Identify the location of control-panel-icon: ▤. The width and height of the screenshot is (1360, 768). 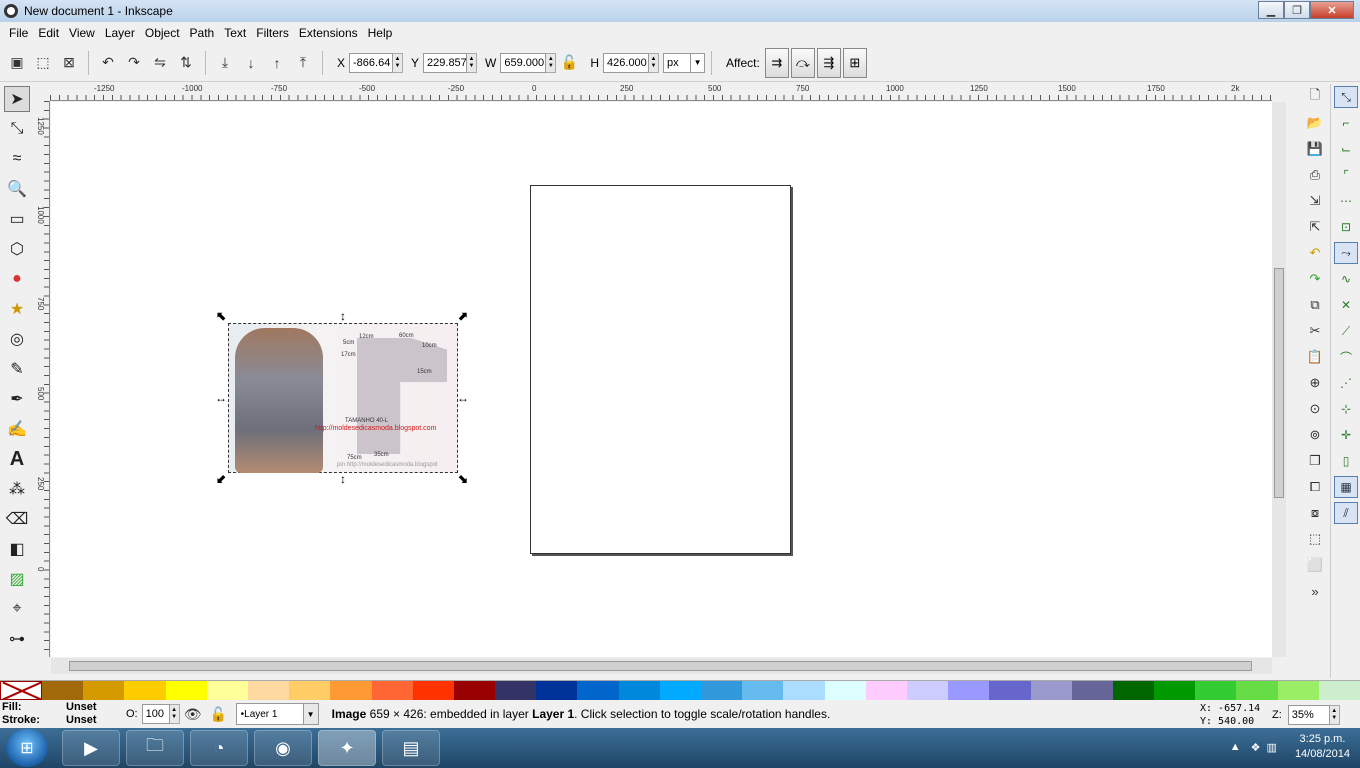
(411, 748).